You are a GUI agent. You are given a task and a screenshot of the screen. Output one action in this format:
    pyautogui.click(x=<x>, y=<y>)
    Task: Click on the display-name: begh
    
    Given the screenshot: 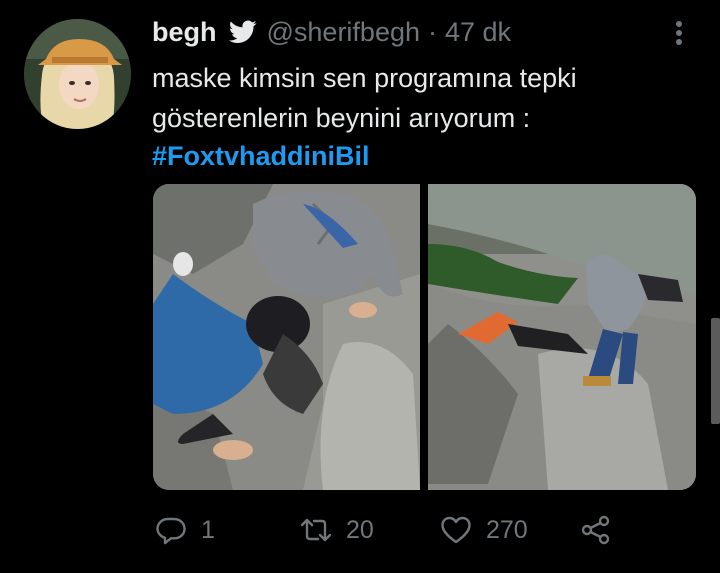 What is the action you would take?
    pyautogui.click(x=184, y=32)
    